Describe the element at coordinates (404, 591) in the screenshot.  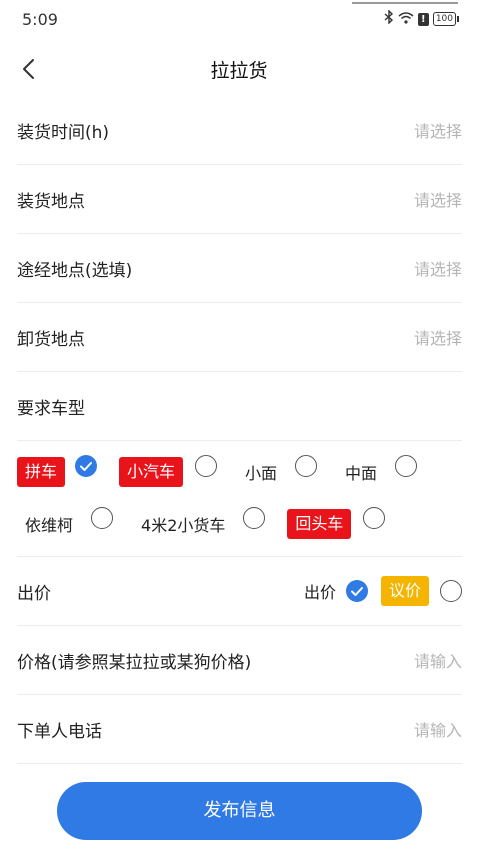
I see `bid-option-negotiable: 议价` at that location.